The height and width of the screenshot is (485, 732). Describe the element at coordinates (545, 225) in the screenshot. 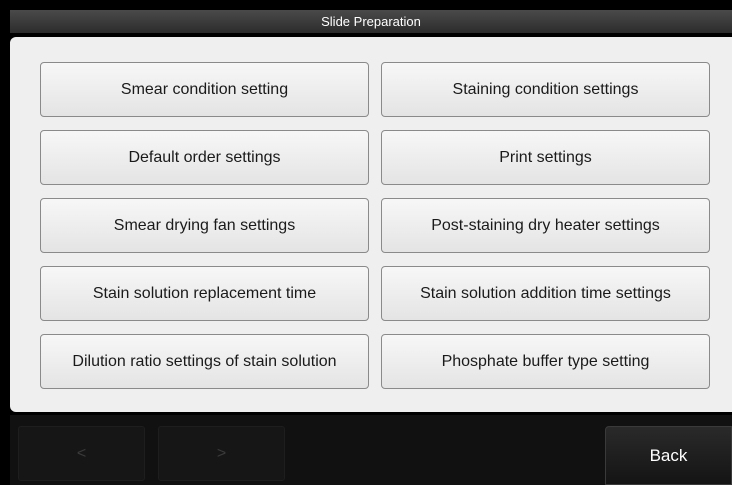

I see `post-staining-dry-heater-settings-button: Post-staining dry heater settings` at that location.